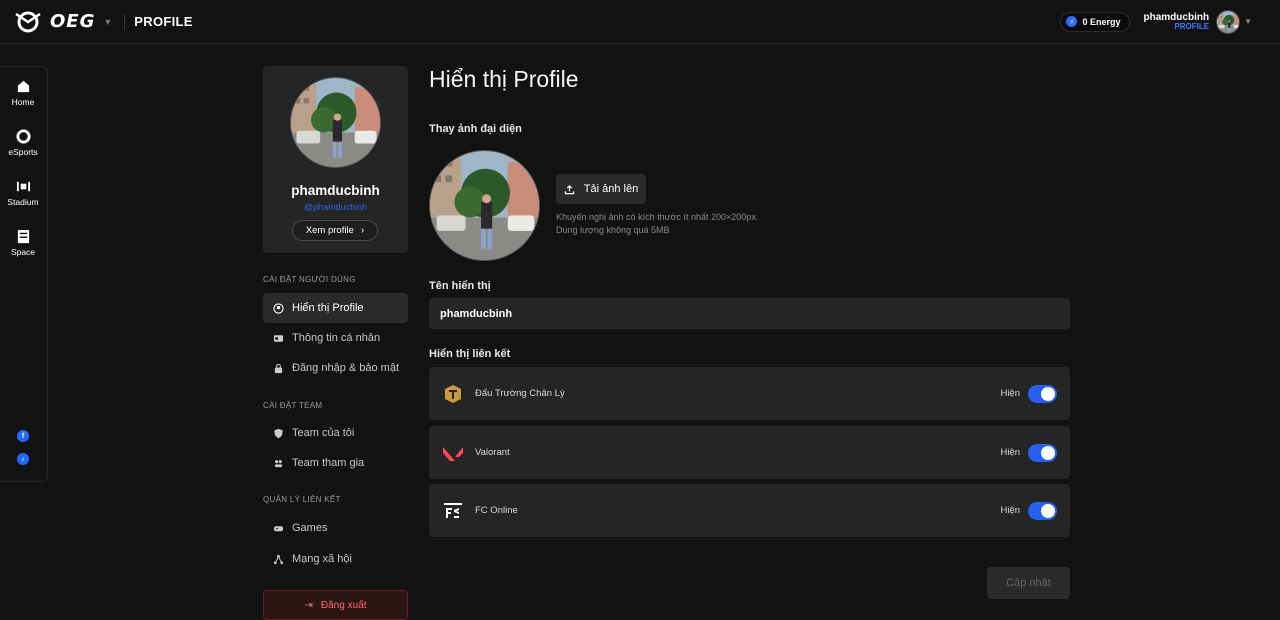 Image resolution: width=1280 pixels, height=620 pixels. Describe the element at coordinates (1072, 21) in the screenshot. I see `lightning-icon: ⚡` at that location.